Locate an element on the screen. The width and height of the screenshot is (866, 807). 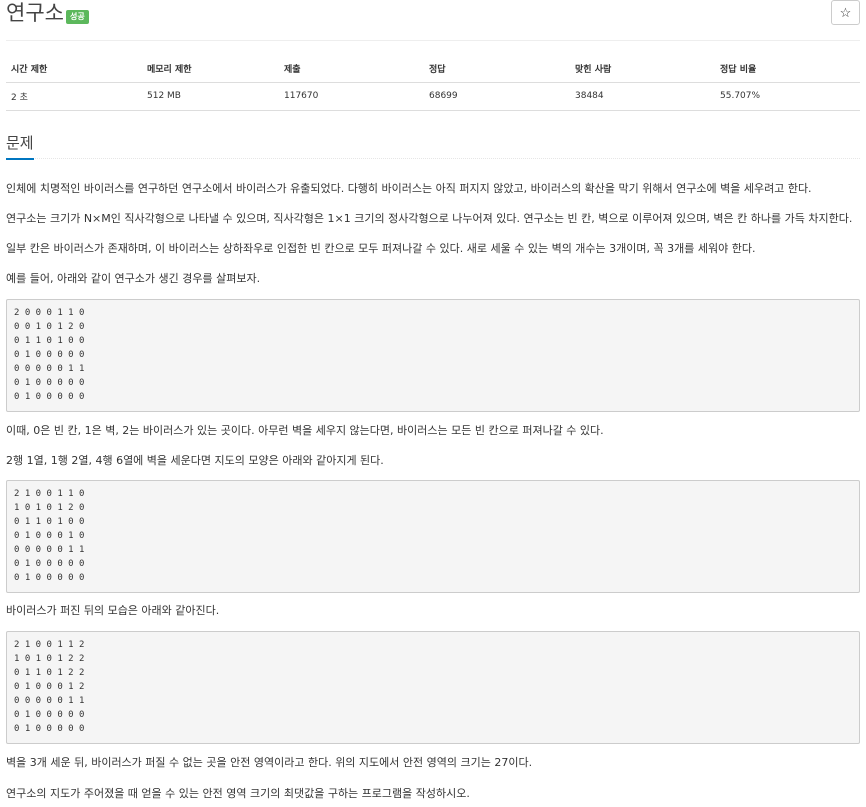
grid-row: 0 1 1 0 1 2 2 is located at coordinates (49, 673).